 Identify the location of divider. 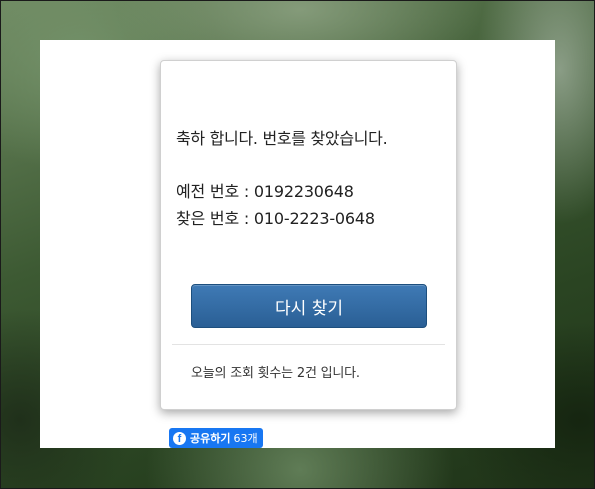
(308, 344).